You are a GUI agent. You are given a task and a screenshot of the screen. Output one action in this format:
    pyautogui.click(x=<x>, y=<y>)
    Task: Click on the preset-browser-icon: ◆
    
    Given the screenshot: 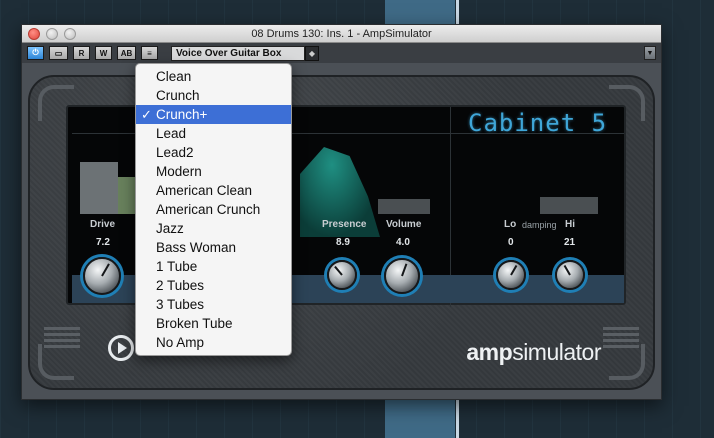 What is the action you would take?
    pyautogui.click(x=312, y=53)
    